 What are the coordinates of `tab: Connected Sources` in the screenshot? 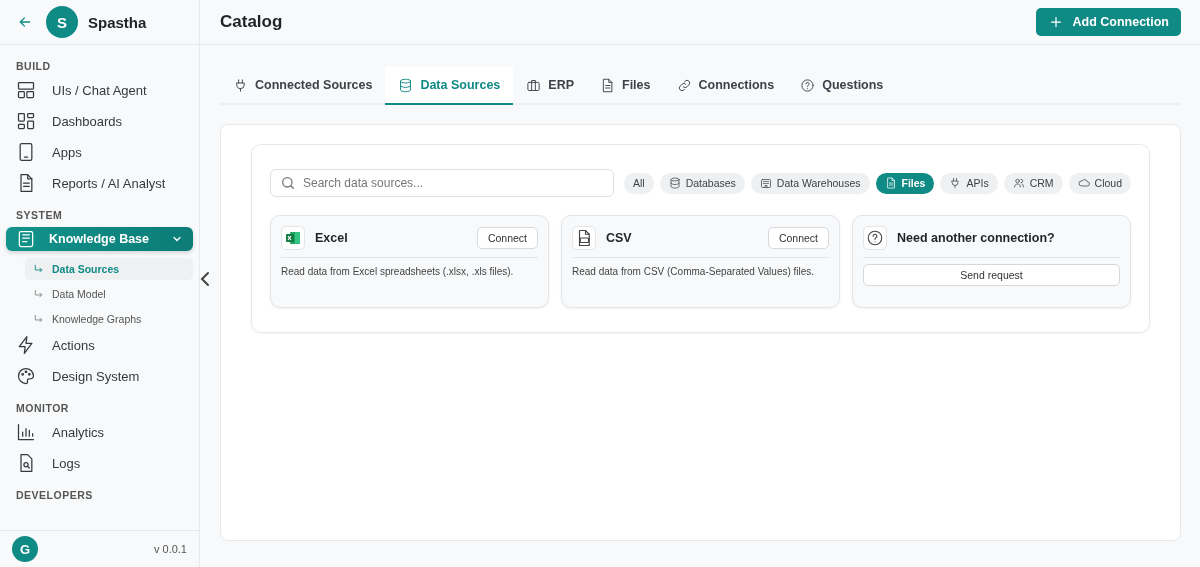 It's located at (303, 86).